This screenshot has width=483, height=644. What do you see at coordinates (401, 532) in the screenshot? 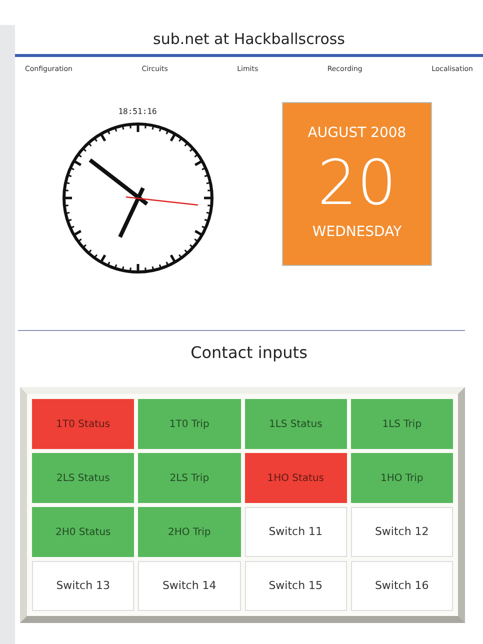
I see `contact-input-tile: Switch 12` at bounding box center [401, 532].